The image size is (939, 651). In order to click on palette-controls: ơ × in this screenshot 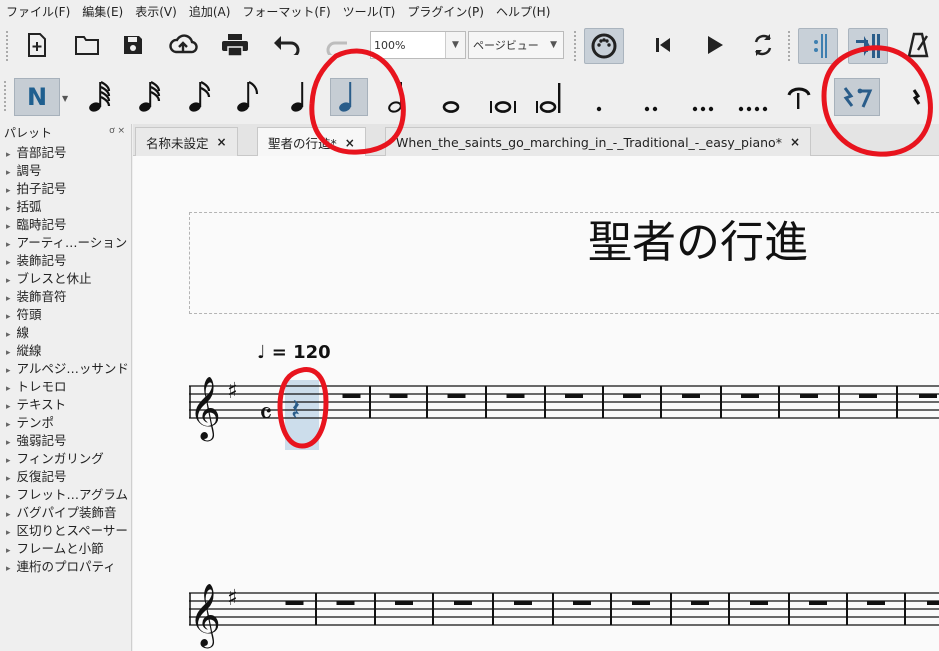, I will do `click(117, 131)`.